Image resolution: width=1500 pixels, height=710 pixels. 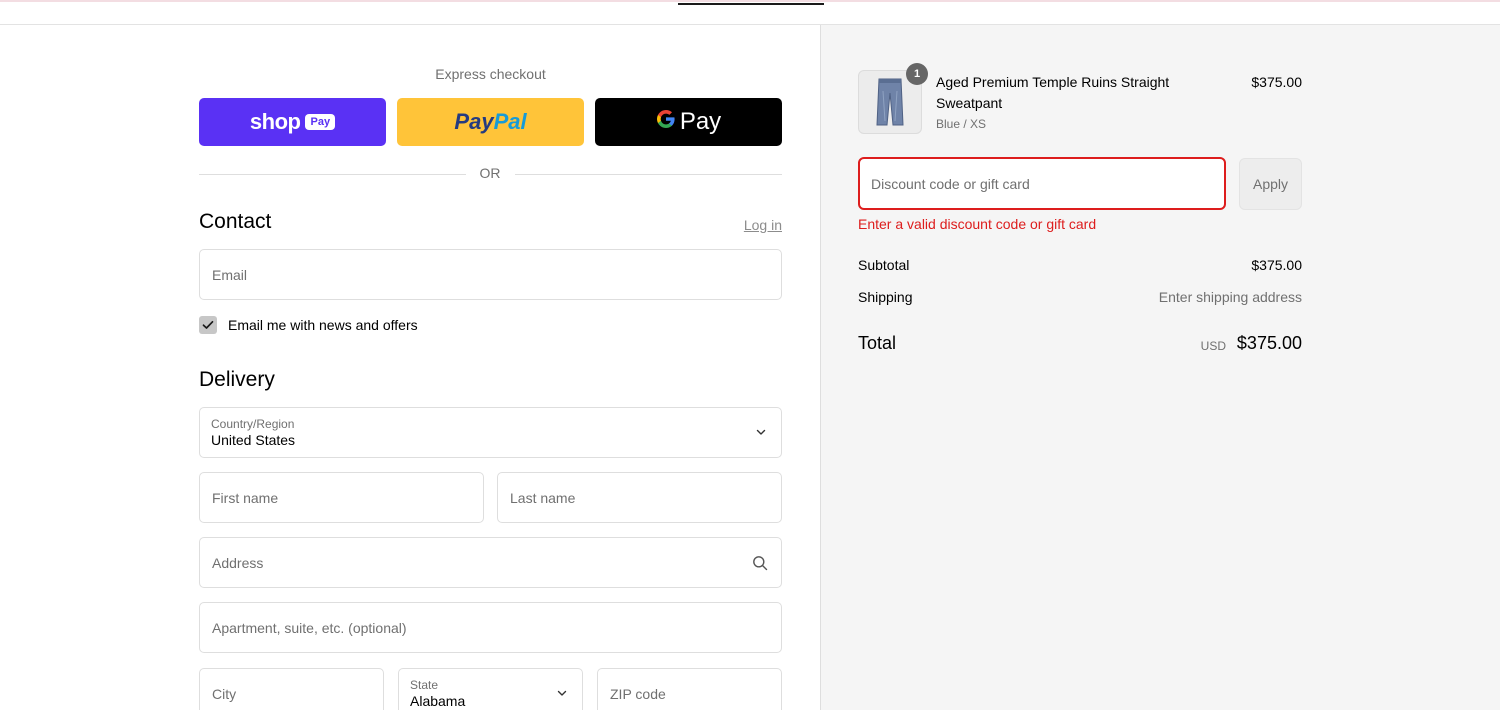 What do you see at coordinates (1080, 345) in the screenshot?
I see `total-row: Total USD $375.00` at bounding box center [1080, 345].